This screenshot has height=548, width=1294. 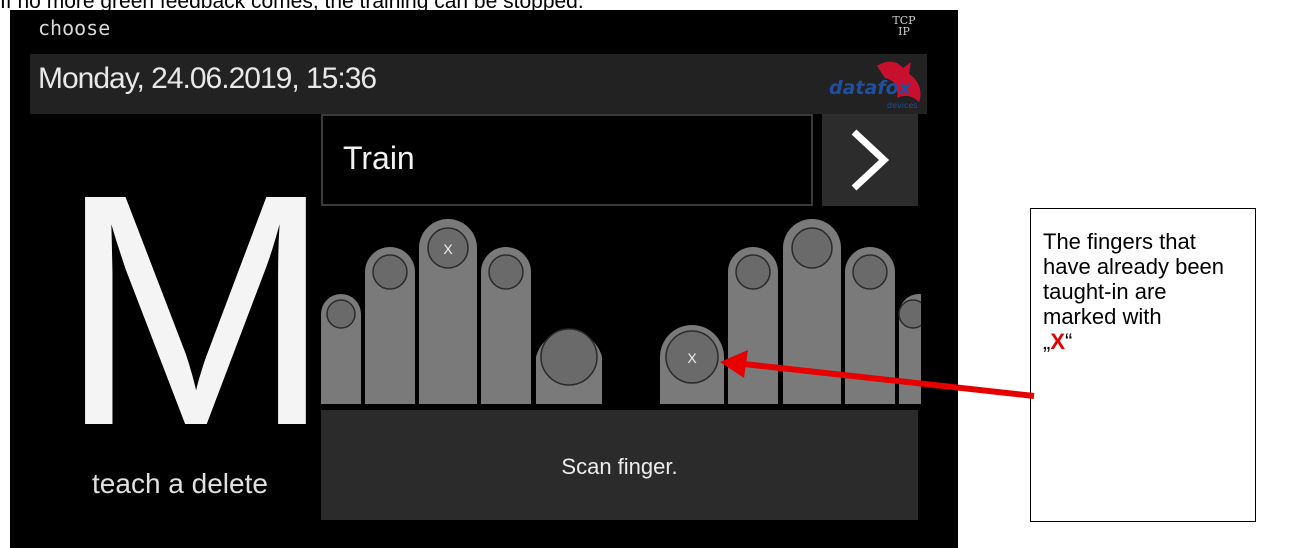 I want to click on chevron-right-icon, so click(x=870, y=160).